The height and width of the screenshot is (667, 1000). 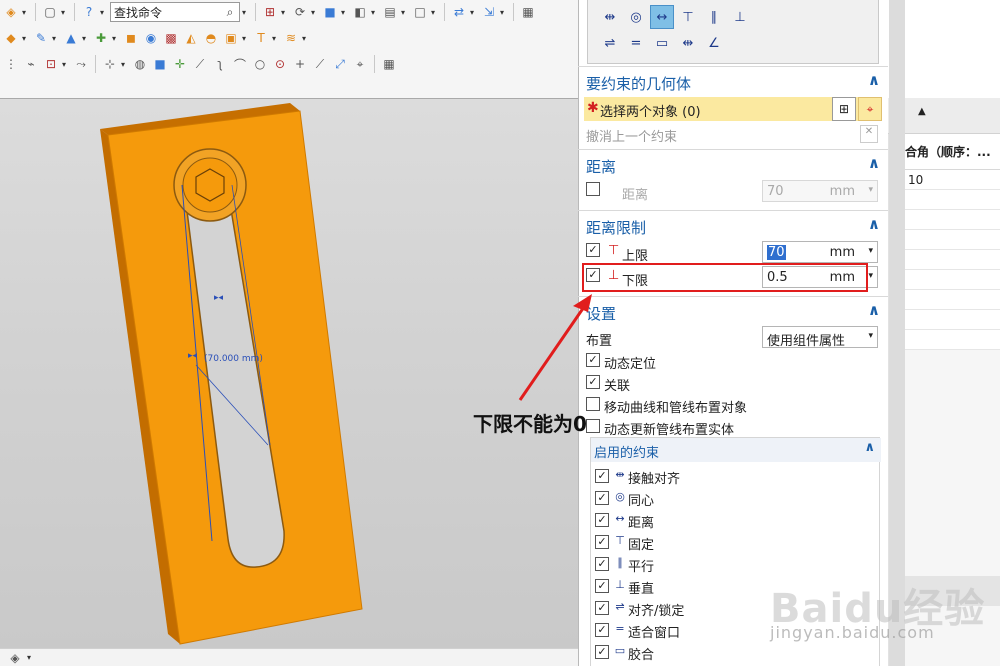 What do you see at coordinates (555, 347) in the screenshot?
I see `annotation-arrow` at bounding box center [555, 347].